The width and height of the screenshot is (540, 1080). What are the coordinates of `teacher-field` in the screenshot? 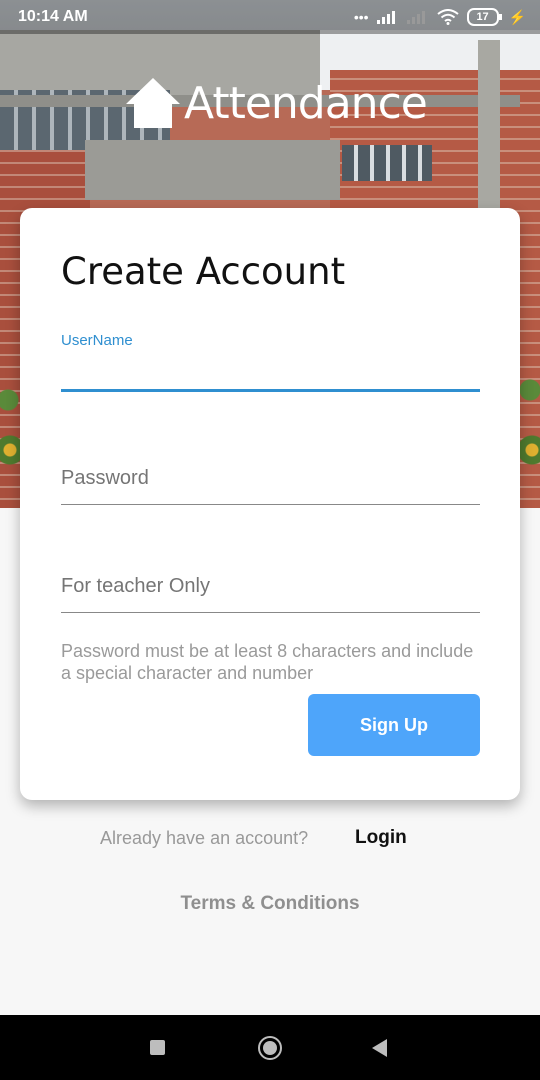 It's located at (270, 586).